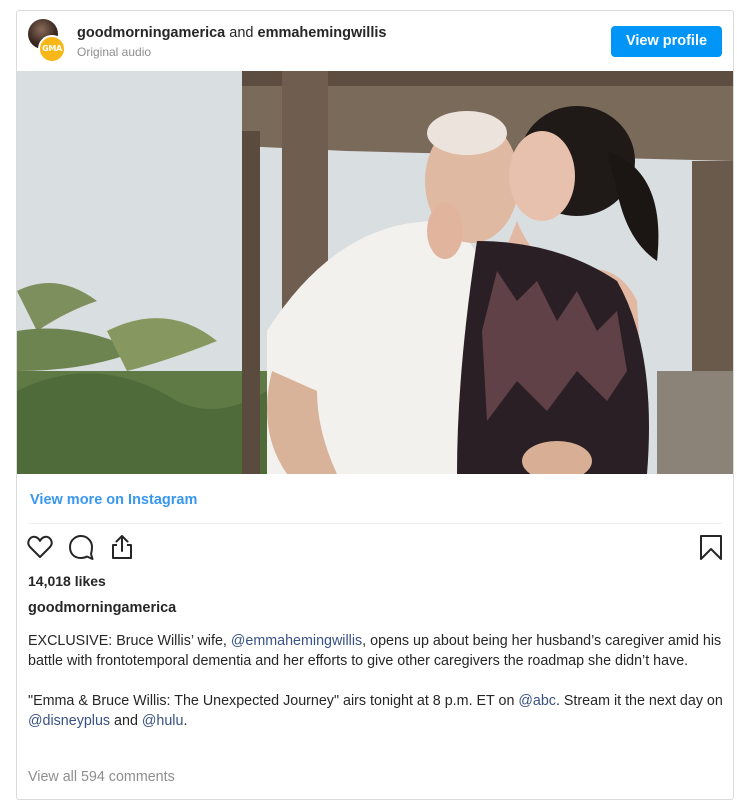 This screenshot has height=800, width=737. Describe the element at coordinates (163, 721) in the screenshot. I see `mention-hulu-link: @hulu` at that location.